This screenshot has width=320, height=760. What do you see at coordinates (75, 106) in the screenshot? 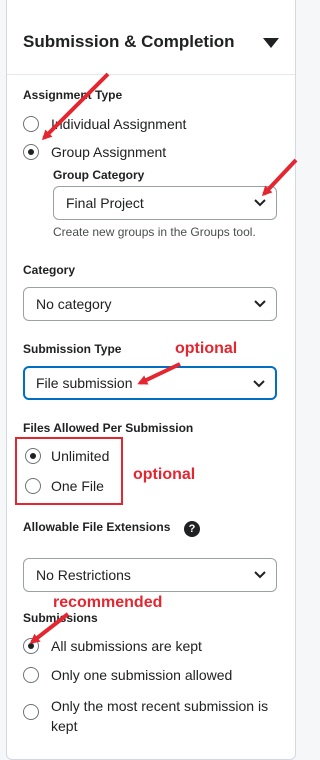
I see `arrow-to-group-assignment` at bounding box center [75, 106].